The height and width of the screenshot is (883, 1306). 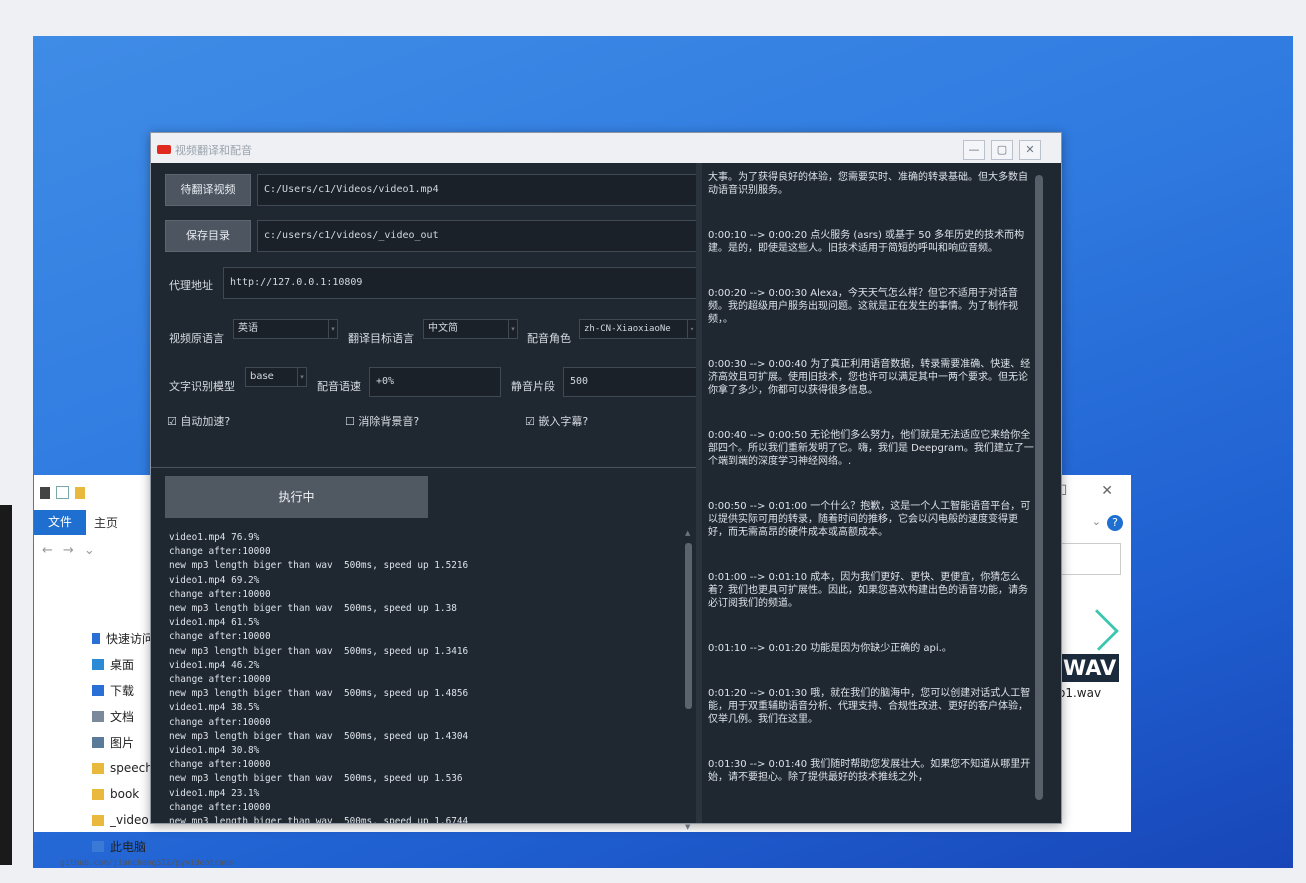 I want to click on sidebar-item: book, so click(x=94, y=794).